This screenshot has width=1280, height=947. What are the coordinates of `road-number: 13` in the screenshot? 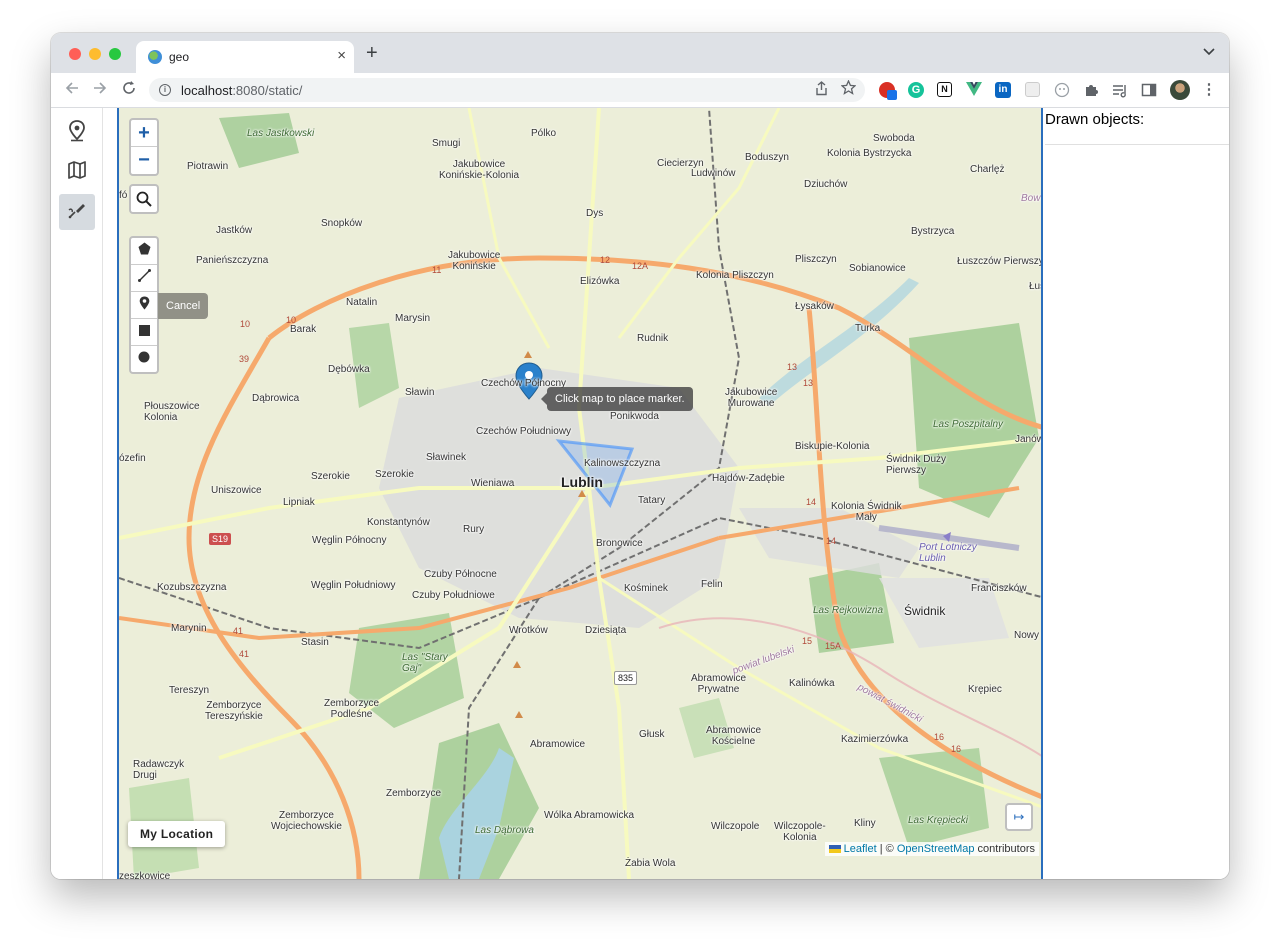 It's located at (792, 367).